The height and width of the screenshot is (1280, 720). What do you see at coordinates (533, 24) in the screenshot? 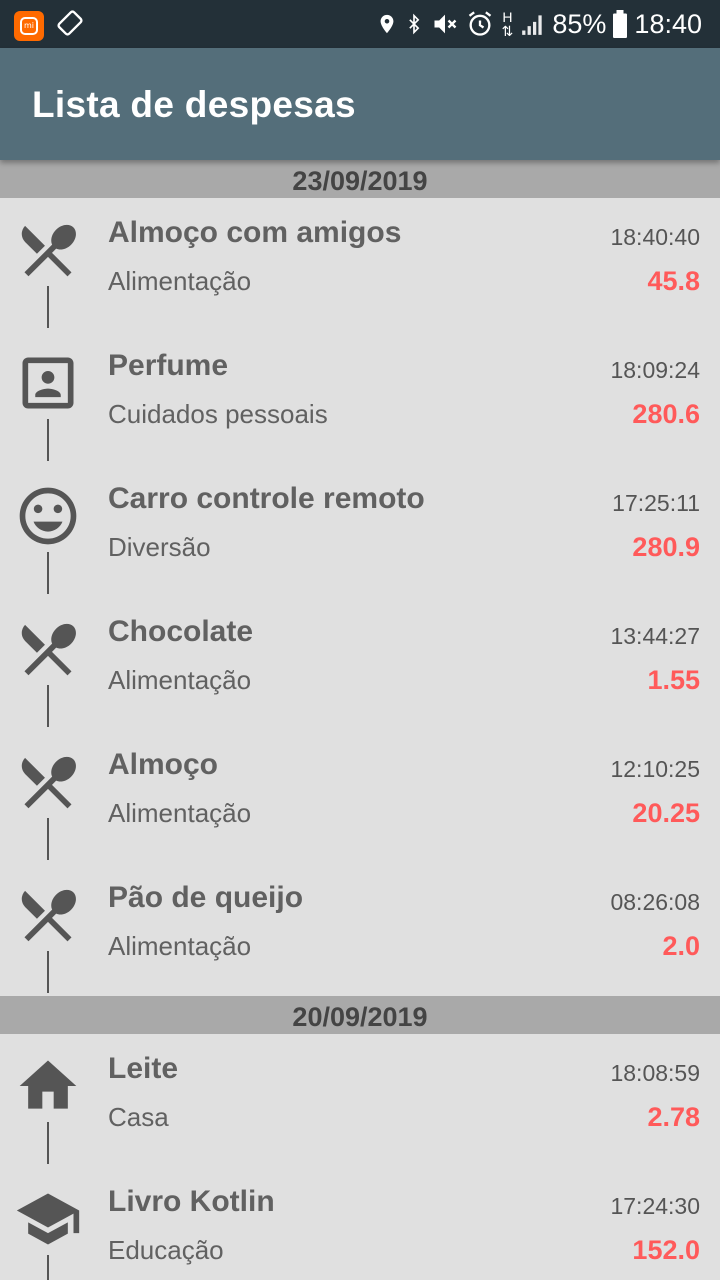
I see `signal-icon` at bounding box center [533, 24].